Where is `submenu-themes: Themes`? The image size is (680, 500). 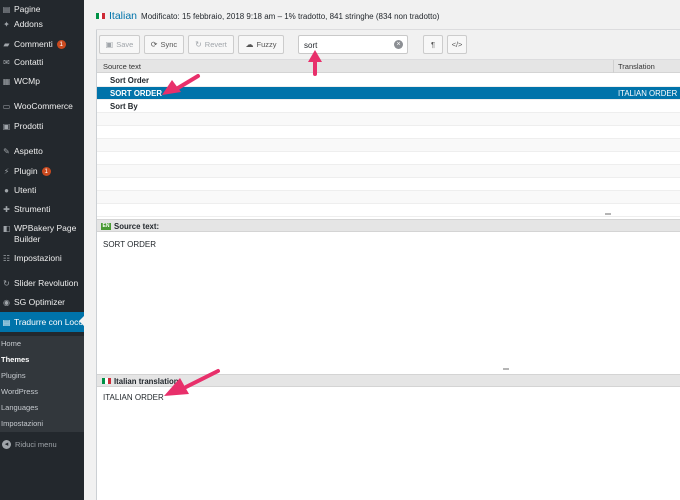
submenu-themes: Themes is located at coordinates (42, 360).